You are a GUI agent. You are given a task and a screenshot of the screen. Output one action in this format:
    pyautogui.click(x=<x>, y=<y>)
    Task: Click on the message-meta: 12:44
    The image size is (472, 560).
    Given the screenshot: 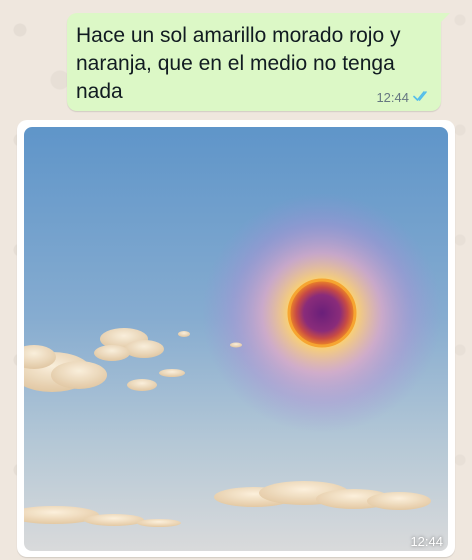 What is the action you would take?
    pyautogui.click(x=403, y=97)
    